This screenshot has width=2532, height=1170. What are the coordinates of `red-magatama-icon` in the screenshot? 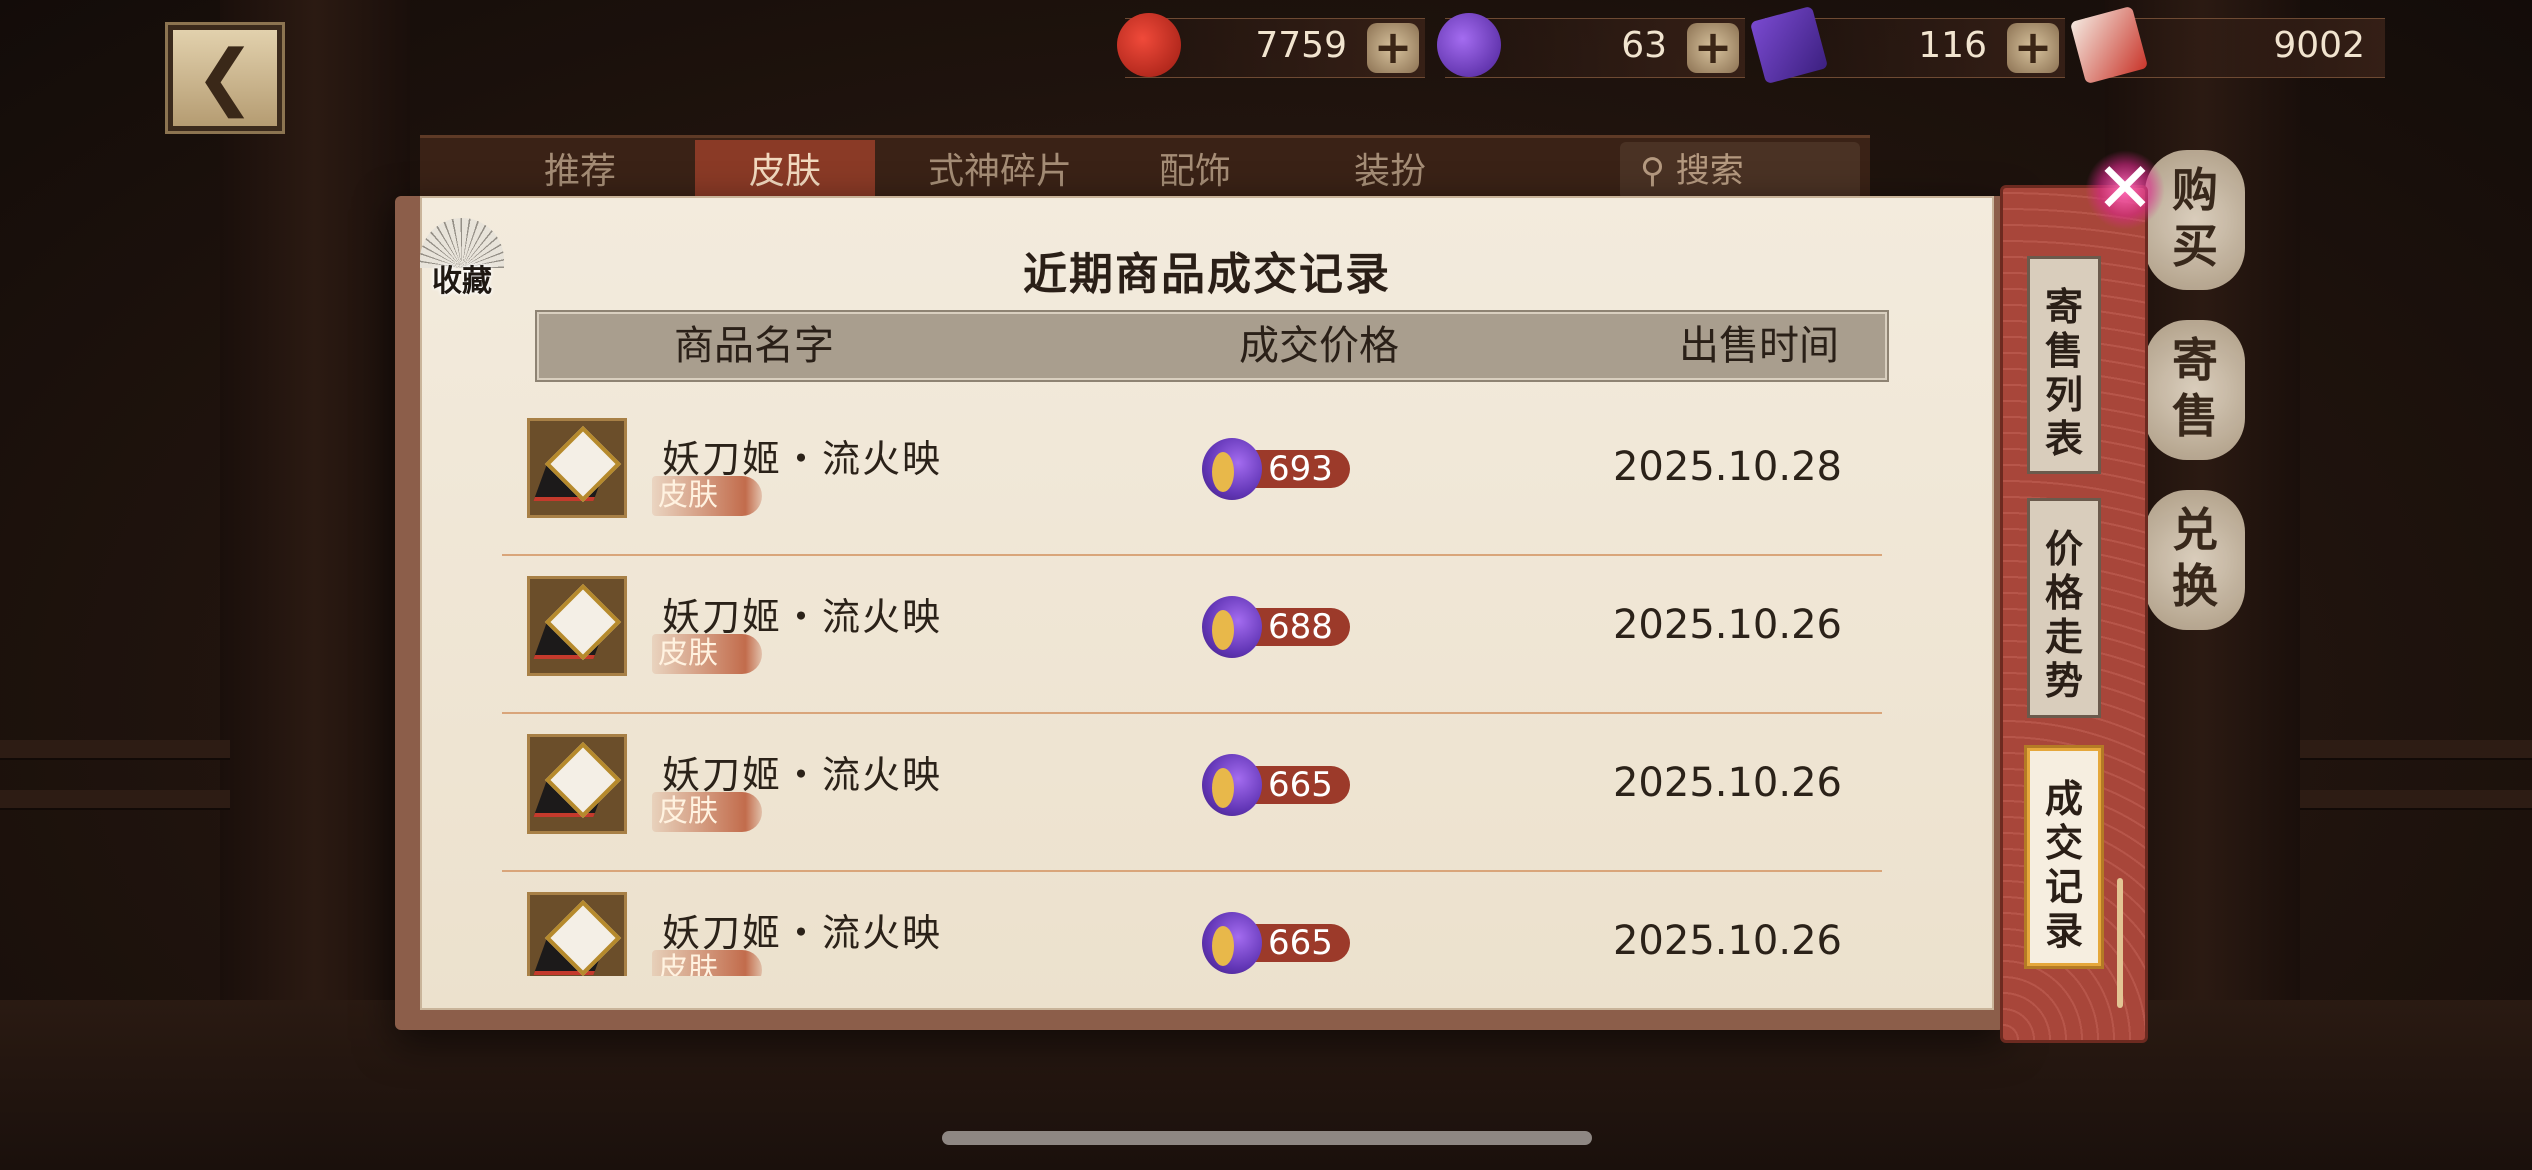 It's located at (1149, 45).